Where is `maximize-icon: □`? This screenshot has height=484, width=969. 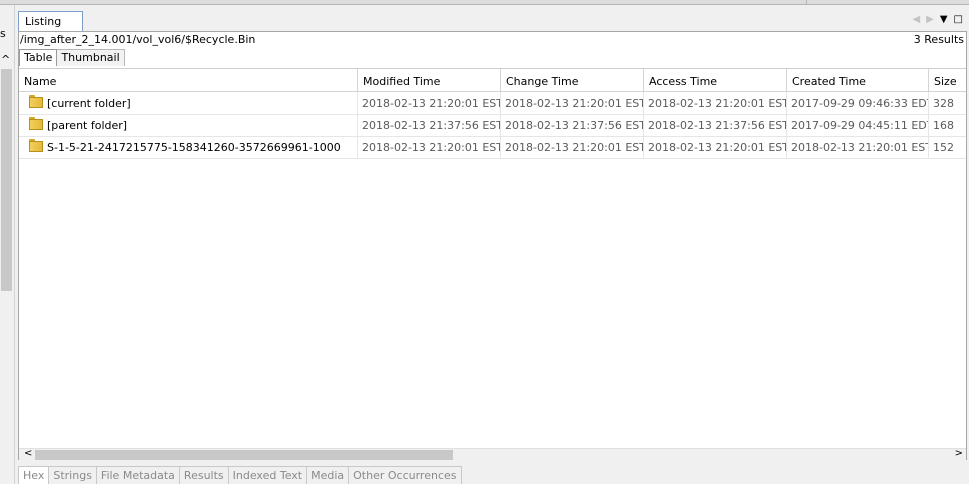
maximize-icon: □ is located at coordinates (958, 19).